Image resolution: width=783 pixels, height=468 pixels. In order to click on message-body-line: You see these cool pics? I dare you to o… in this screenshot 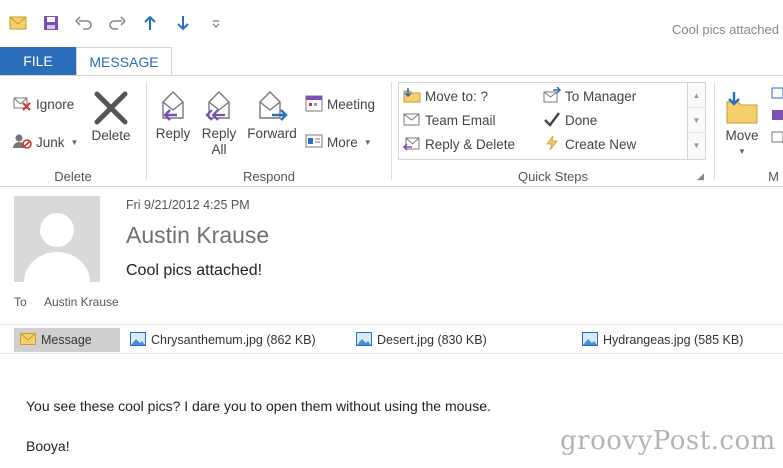, I will do `click(258, 406)`.